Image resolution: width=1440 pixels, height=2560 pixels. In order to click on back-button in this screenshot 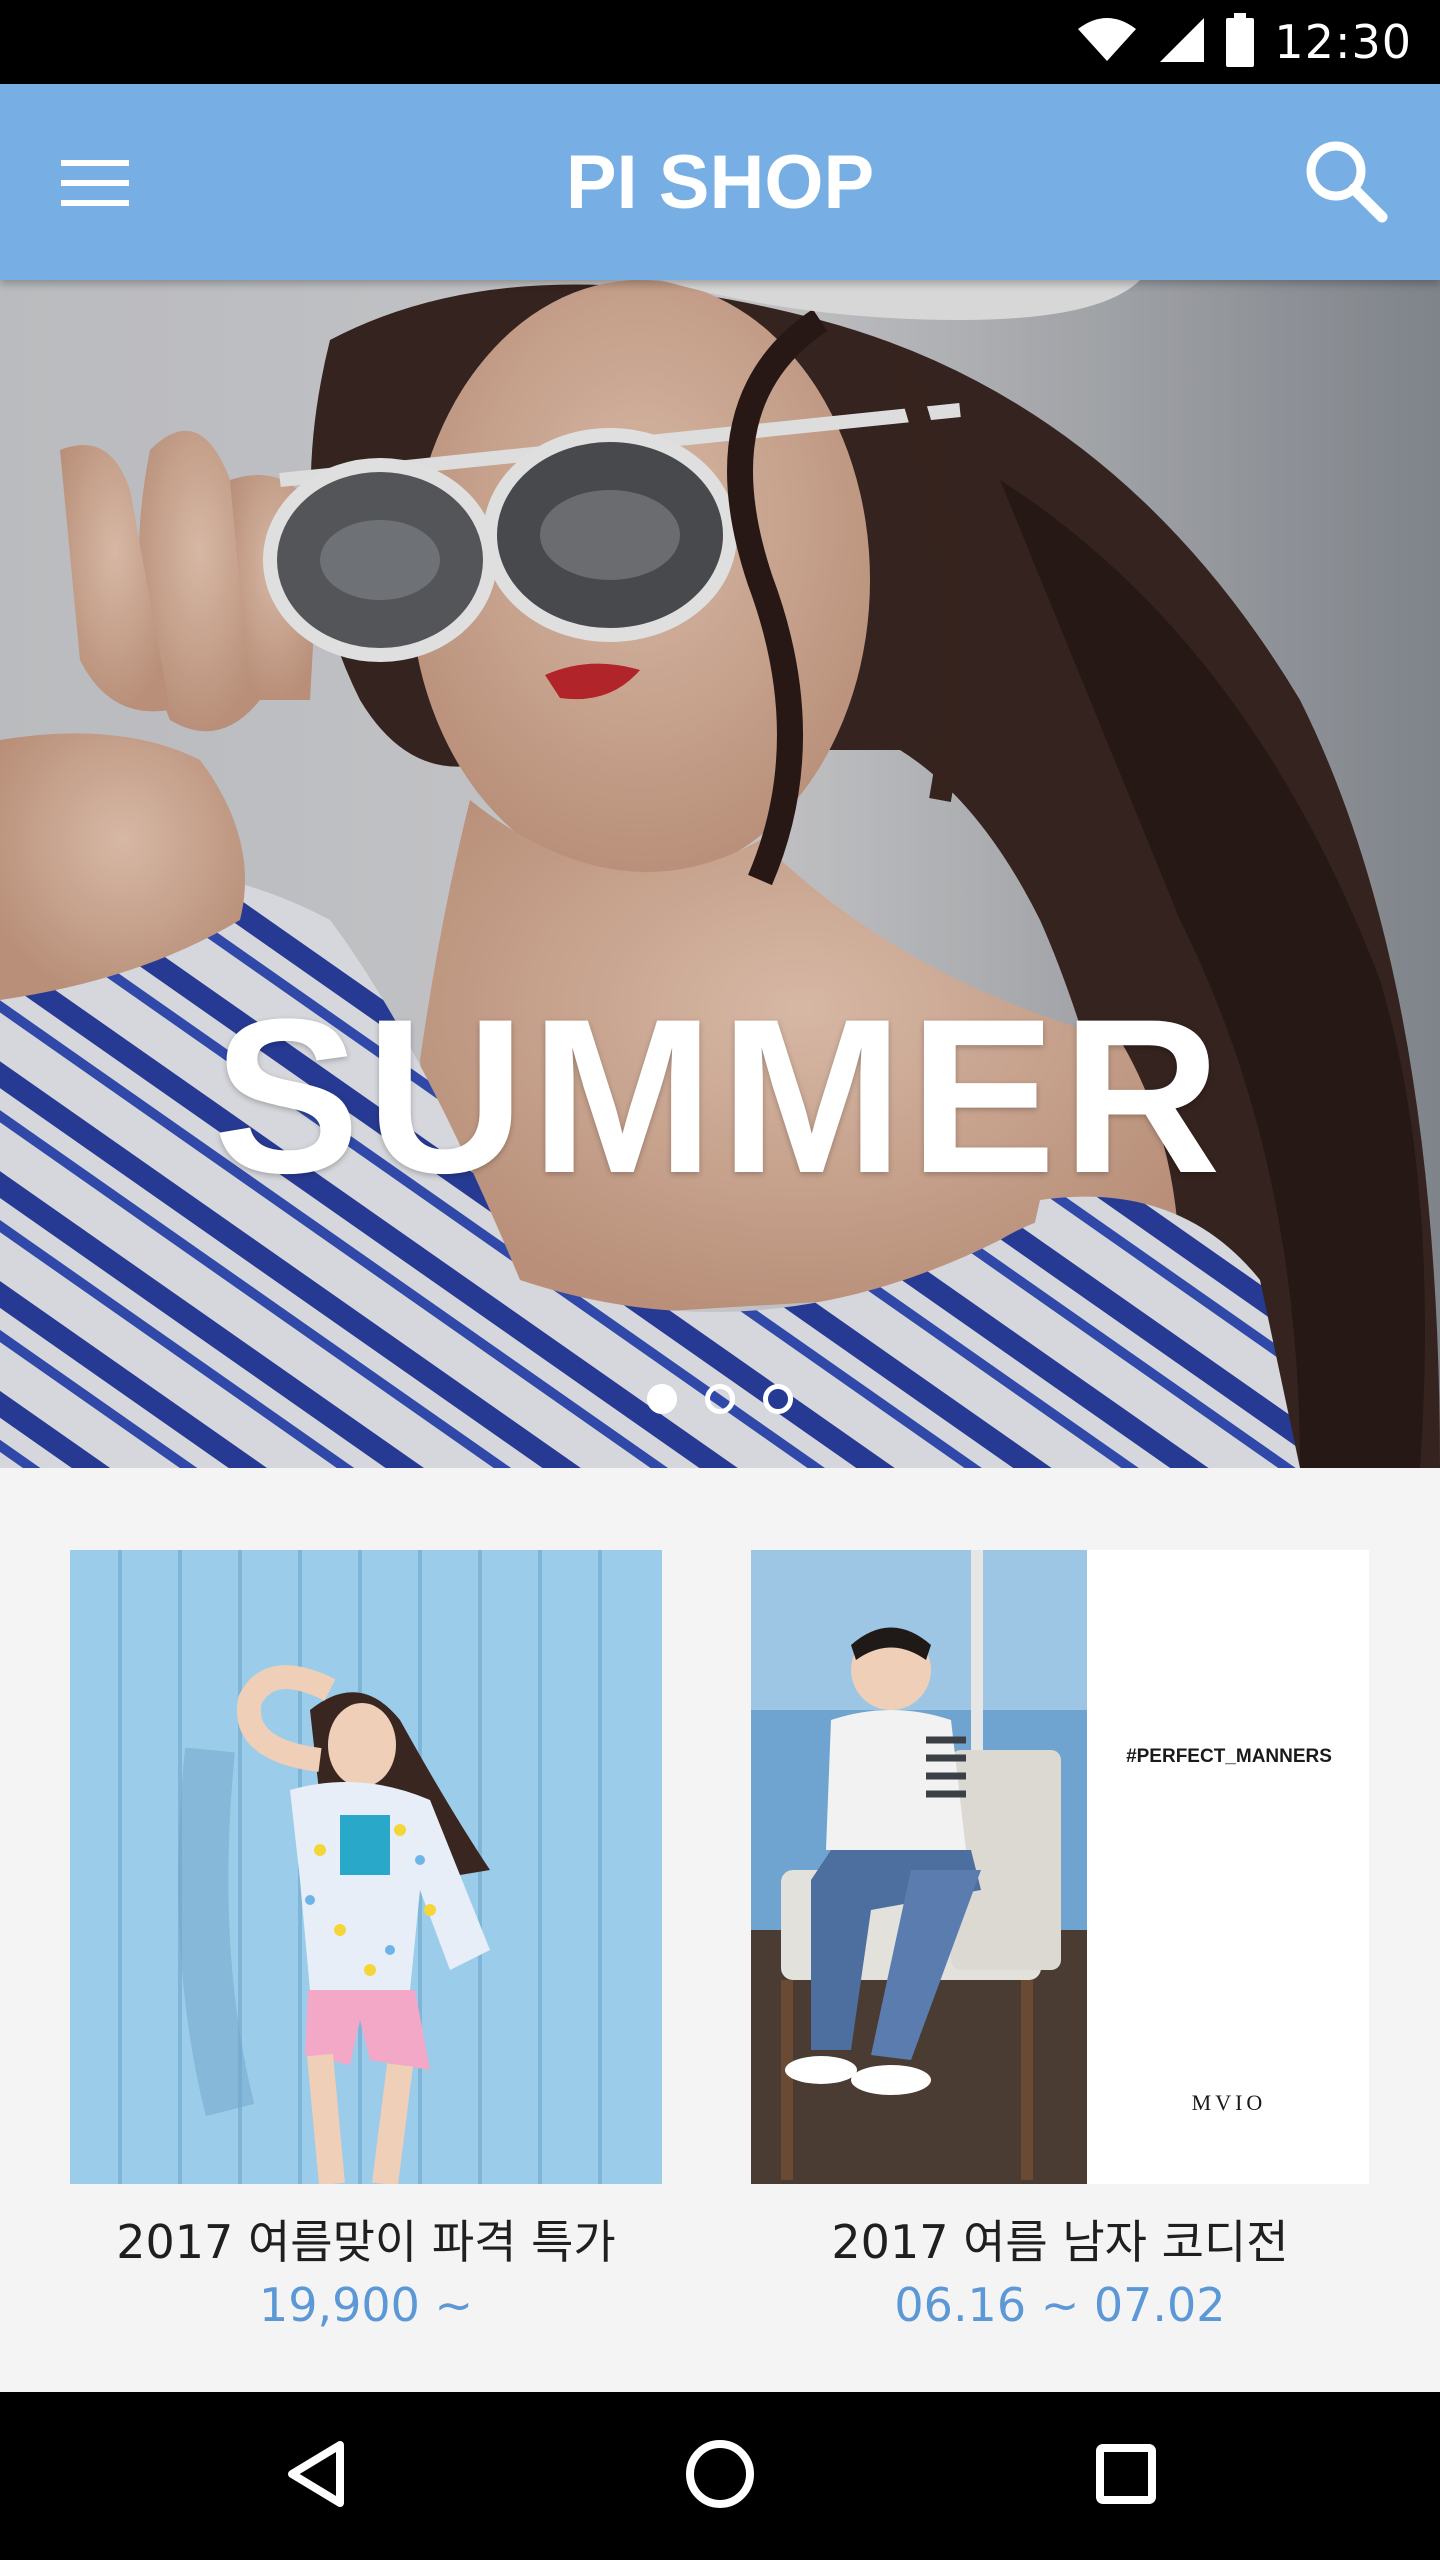, I will do `click(316, 2476)`.